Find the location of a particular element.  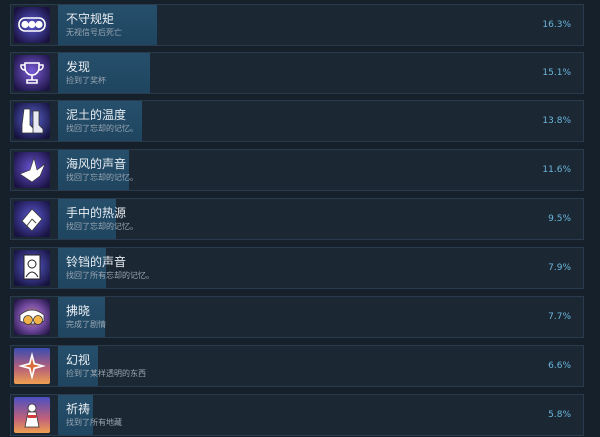

unlock-percentage: 9.5% is located at coordinates (559, 219).